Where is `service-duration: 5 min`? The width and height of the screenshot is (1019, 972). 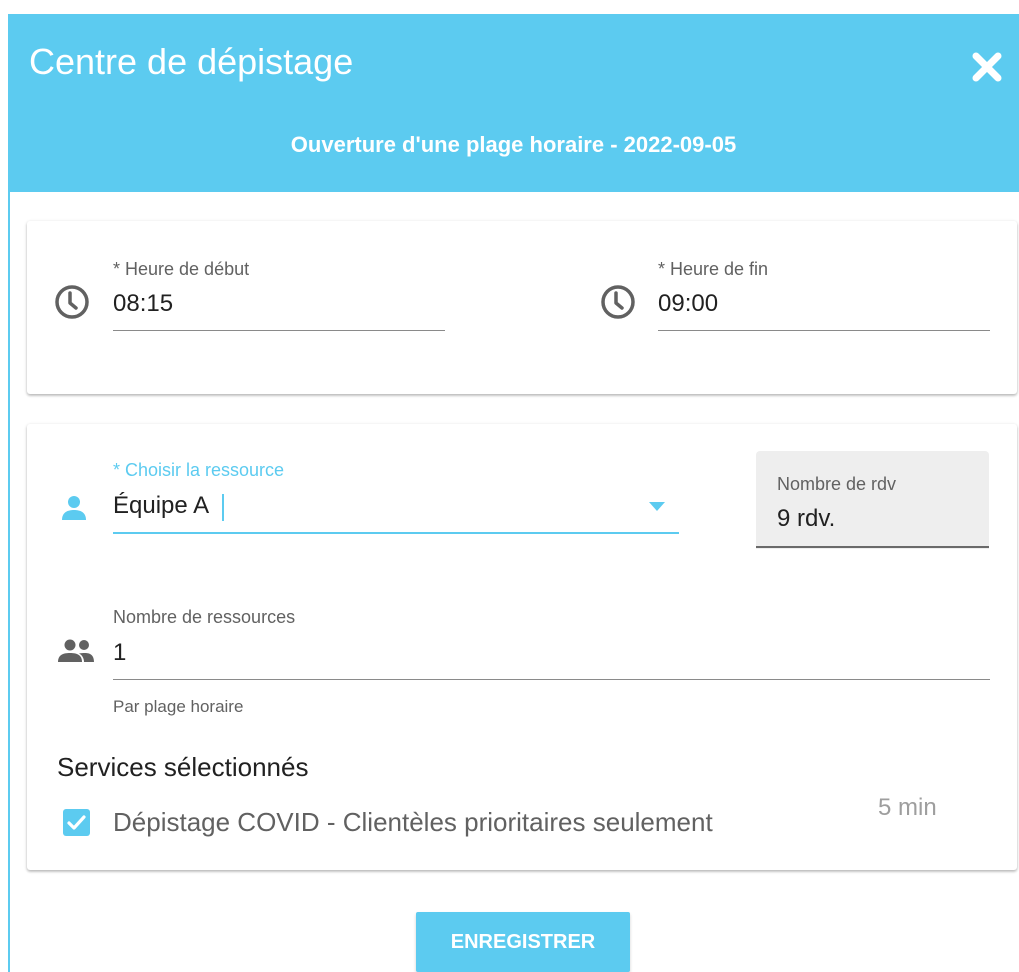
service-duration: 5 min is located at coordinates (907, 807).